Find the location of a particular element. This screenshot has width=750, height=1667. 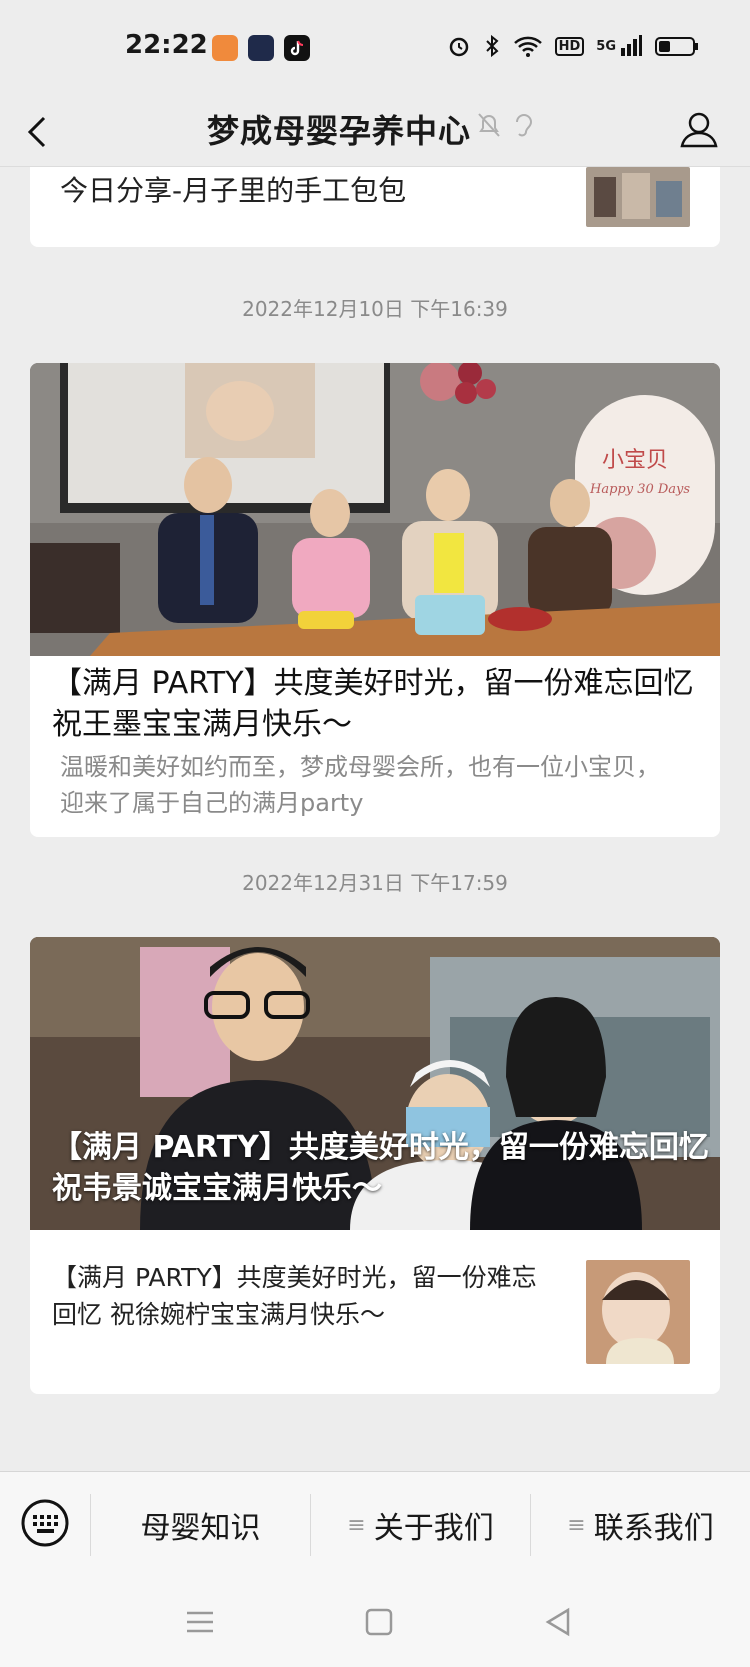

back-button is located at coordinates (45, 132).